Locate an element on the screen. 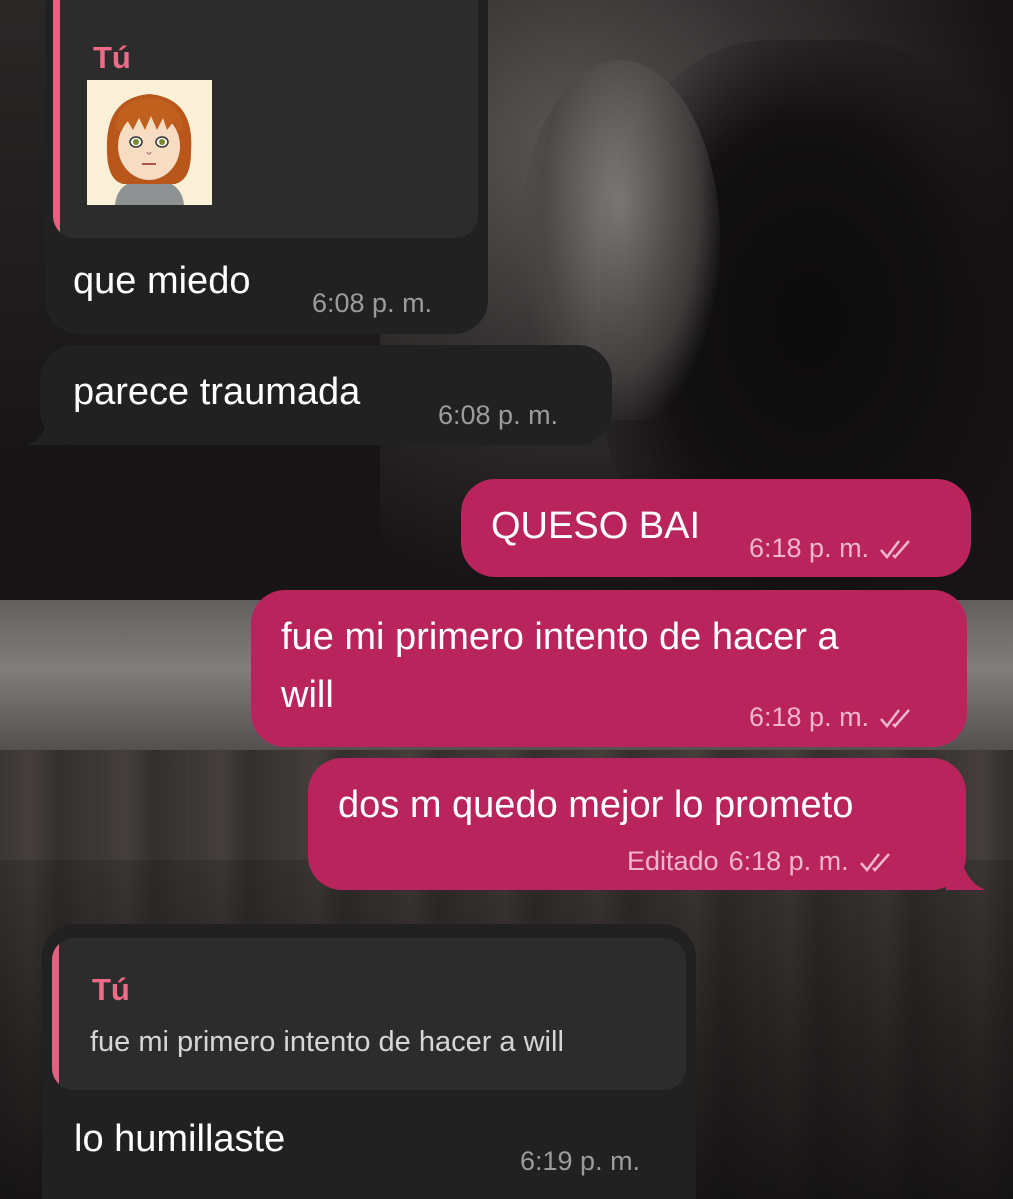 This screenshot has width=1013, height=1199. message-time: 6:19 p. m. is located at coordinates (580, 1161).